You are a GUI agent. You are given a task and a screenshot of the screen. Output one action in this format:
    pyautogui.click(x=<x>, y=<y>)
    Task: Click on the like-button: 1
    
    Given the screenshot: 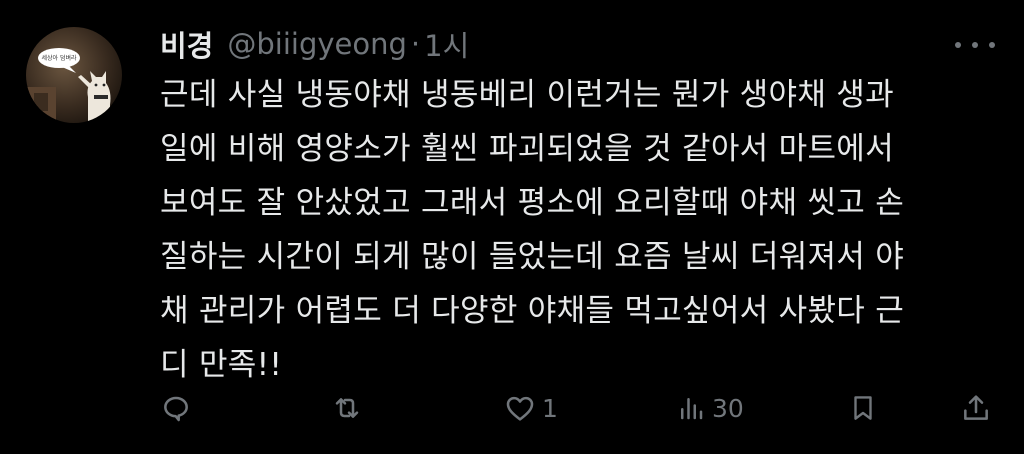 What is the action you would take?
    pyautogui.click(x=531, y=408)
    